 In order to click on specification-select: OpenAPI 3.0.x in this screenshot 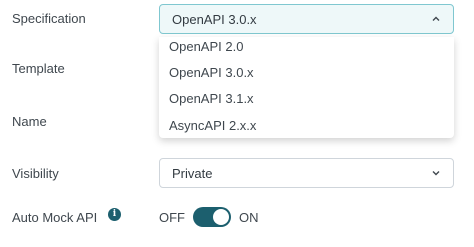, I will do `click(306, 19)`.